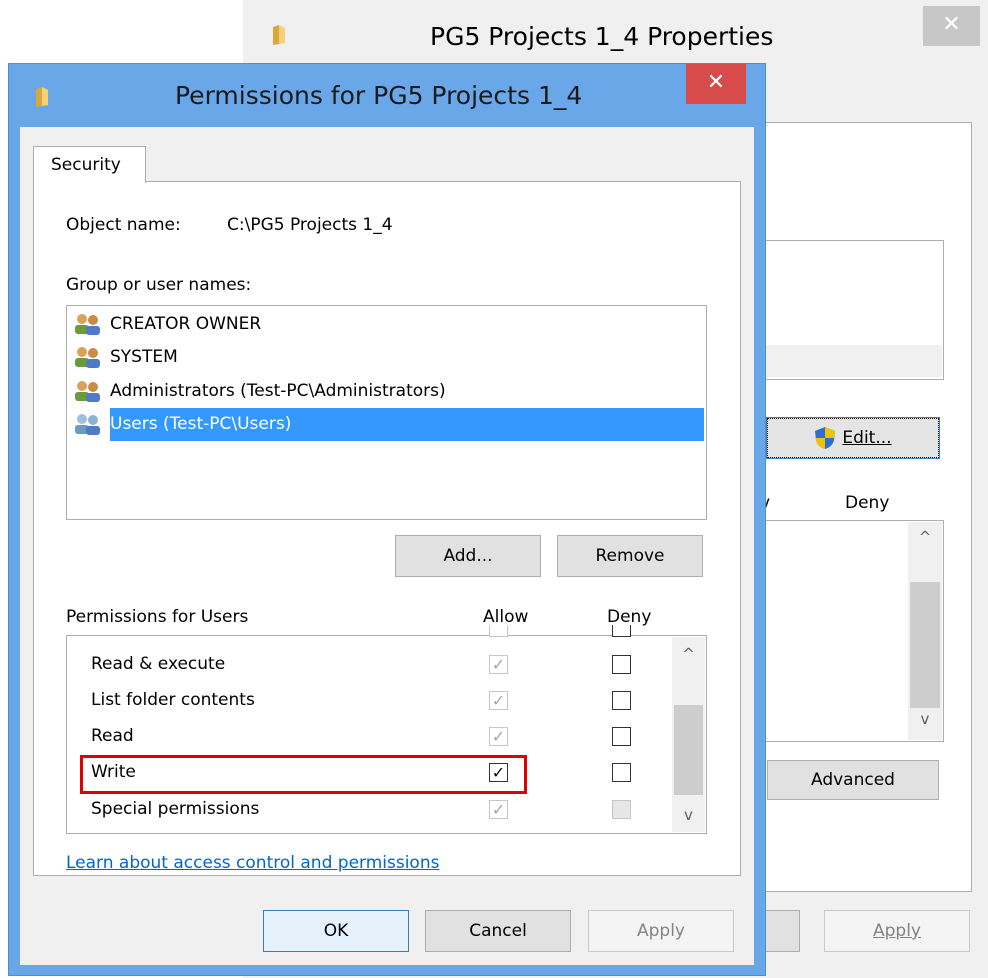 Image resolution: width=988 pixels, height=978 pixels. What do you see at coordinates (621, 631) in the screenshot?
I see `deny-checkbox-partial` at bounding box center [621, 631].